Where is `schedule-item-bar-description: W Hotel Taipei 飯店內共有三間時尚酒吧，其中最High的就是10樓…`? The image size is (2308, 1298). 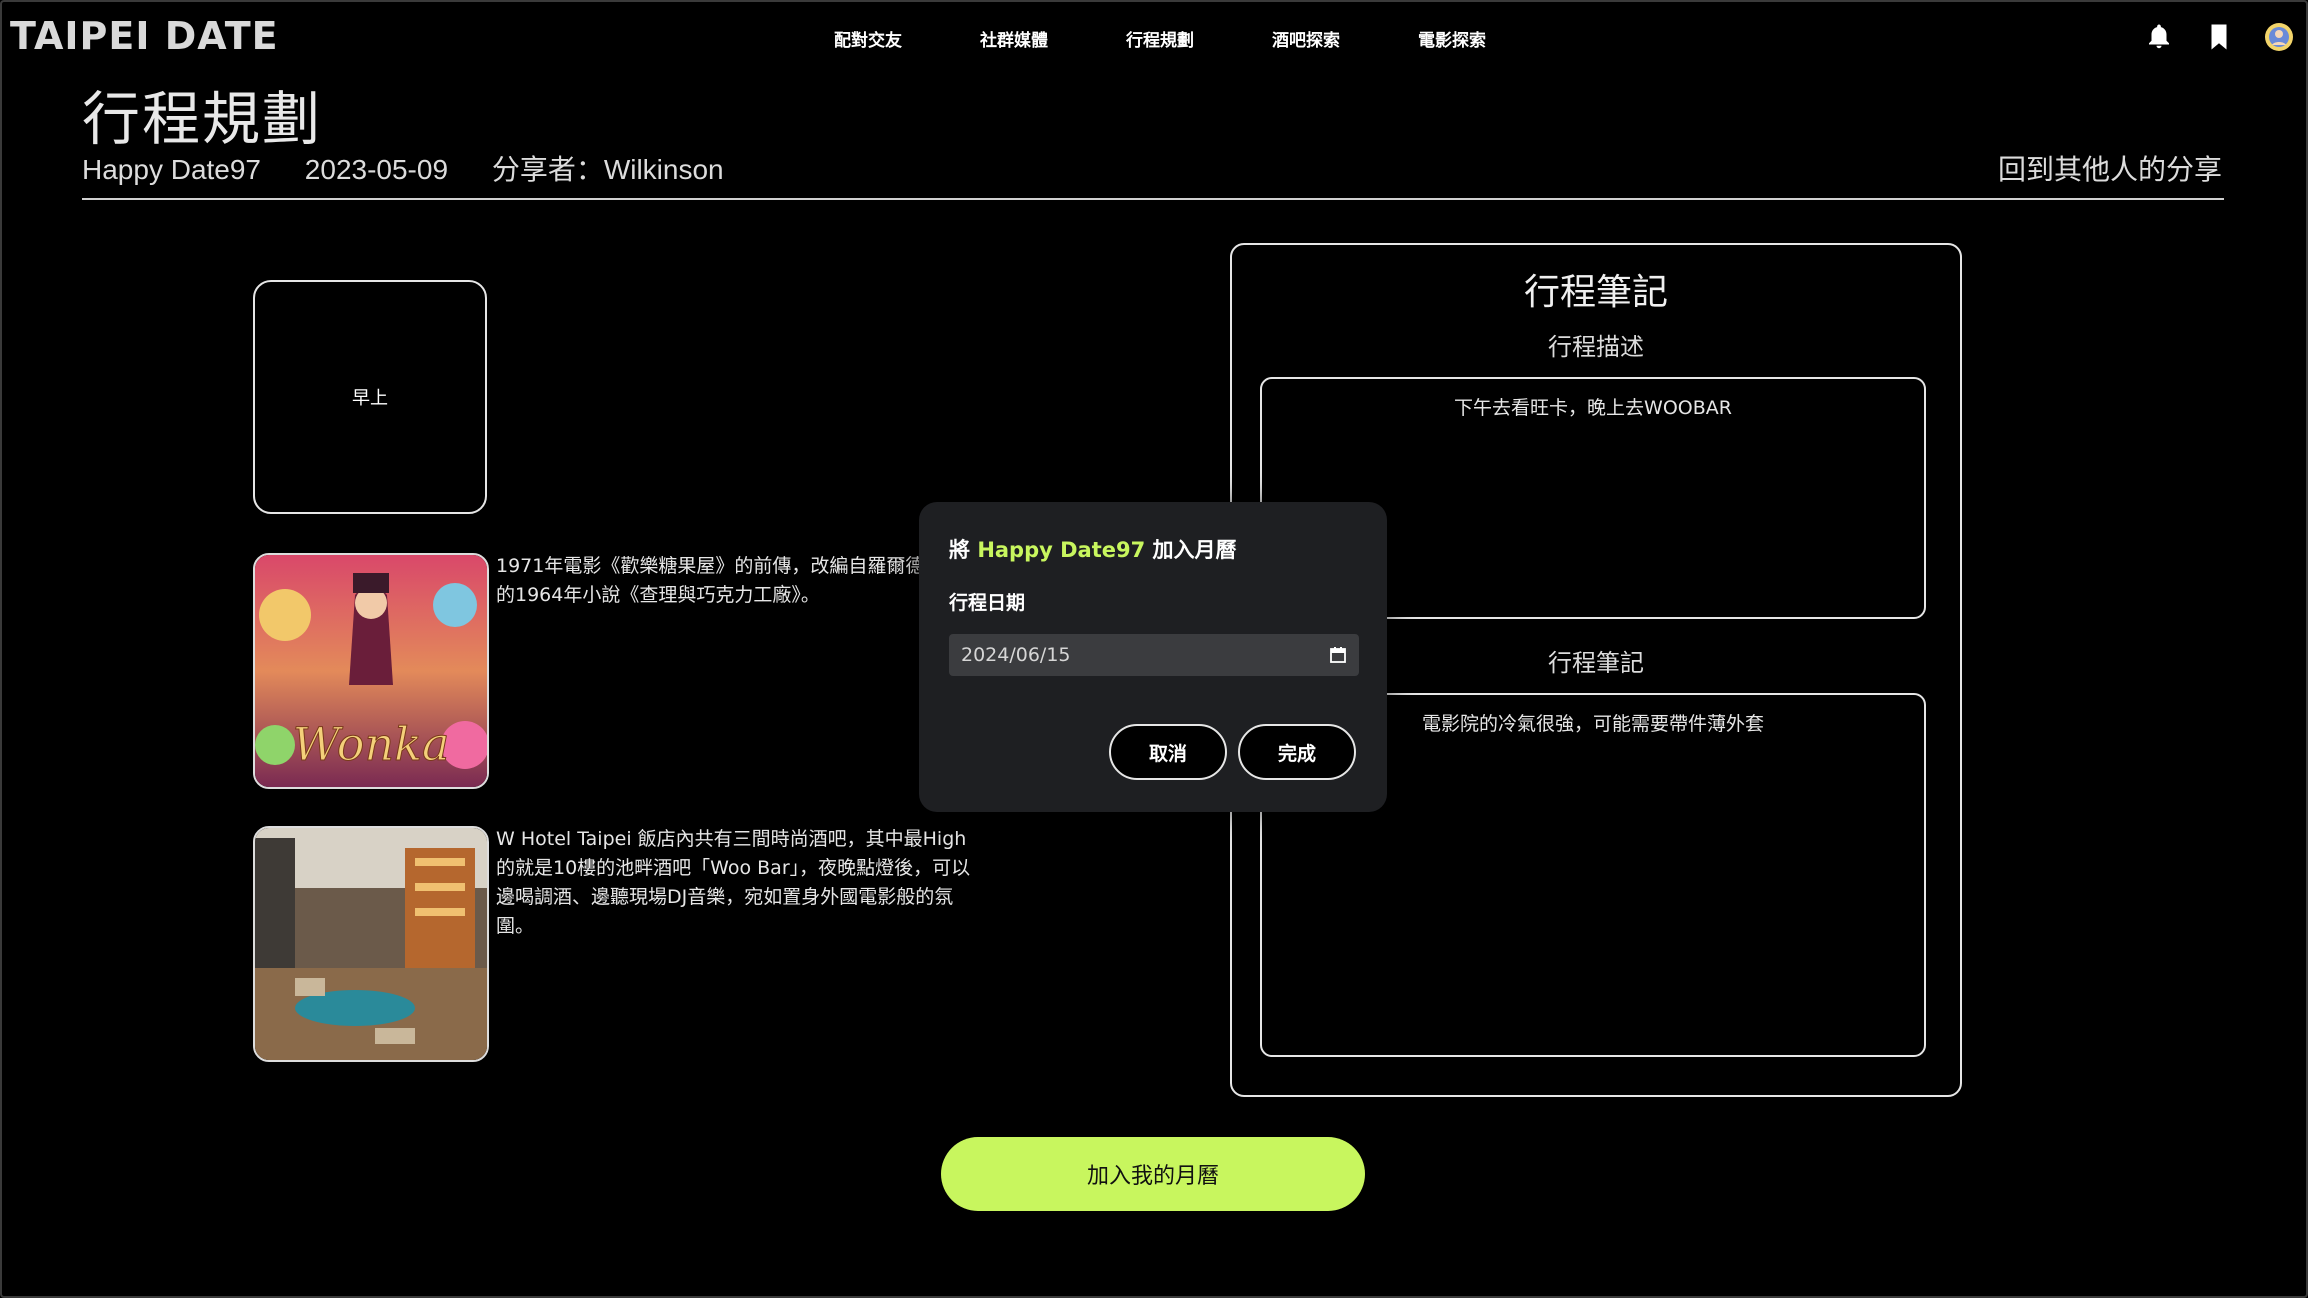 schedule-item-bar-description: W Hotel Taipei 飯店內共有三間時尚酒吧，其中最High的就是10樓… is located at coordinates (733, 882).